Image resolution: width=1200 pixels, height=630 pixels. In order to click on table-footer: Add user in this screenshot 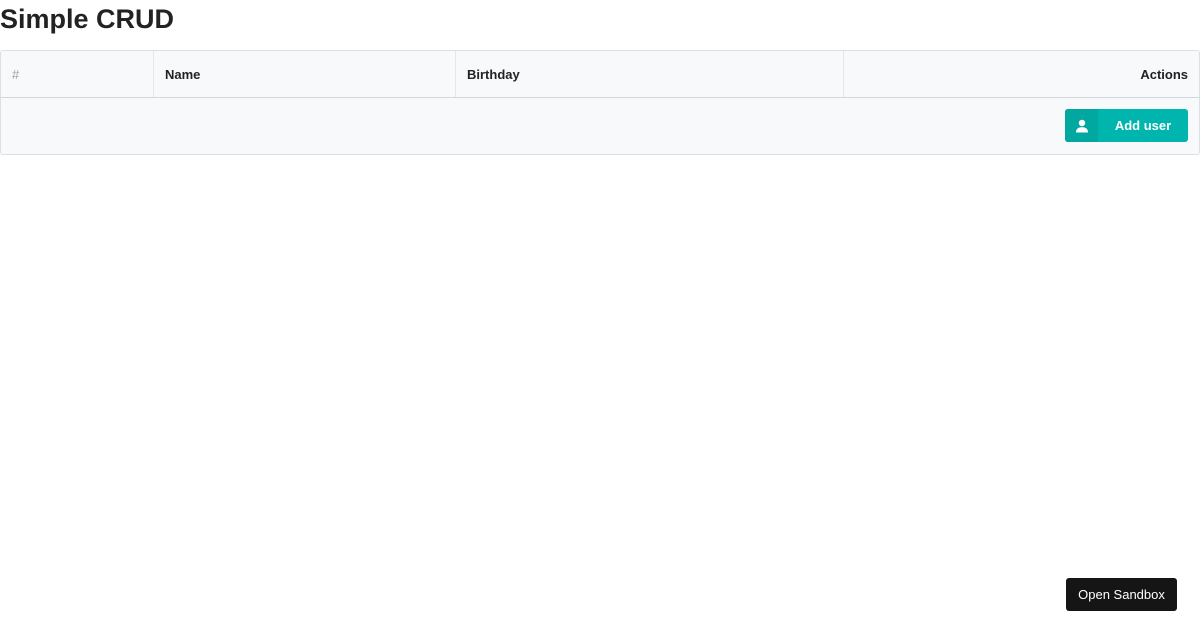, I will do `click(600, 126)`.